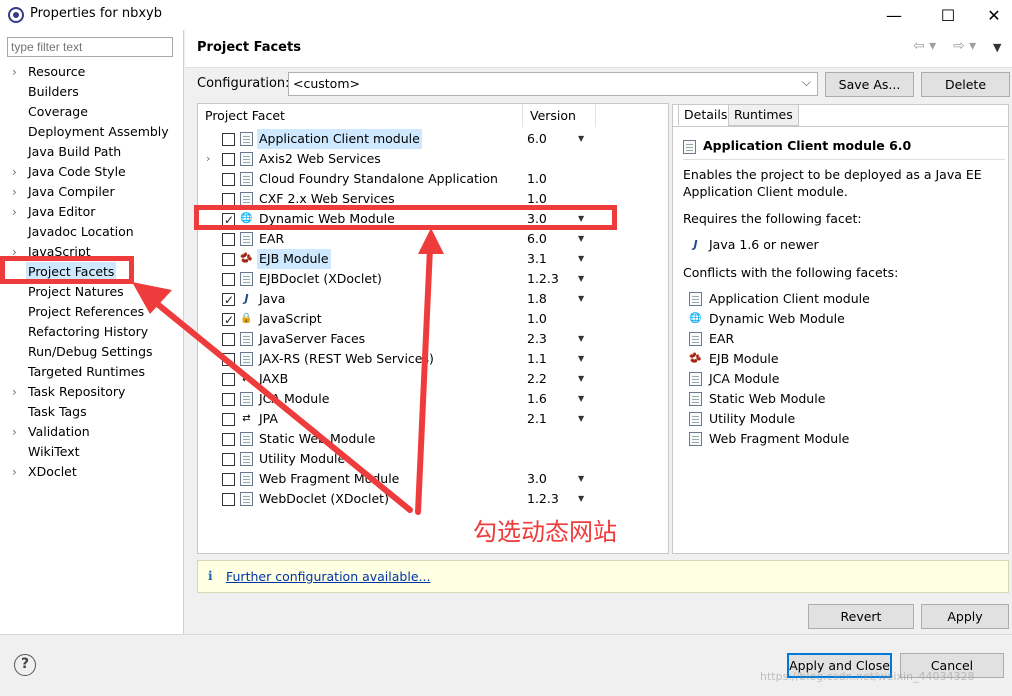  What do you see at coordinates (424, 380) in the screenshot?
I see `annotation-arrow-to-facet` at bounding box center [424, 380].